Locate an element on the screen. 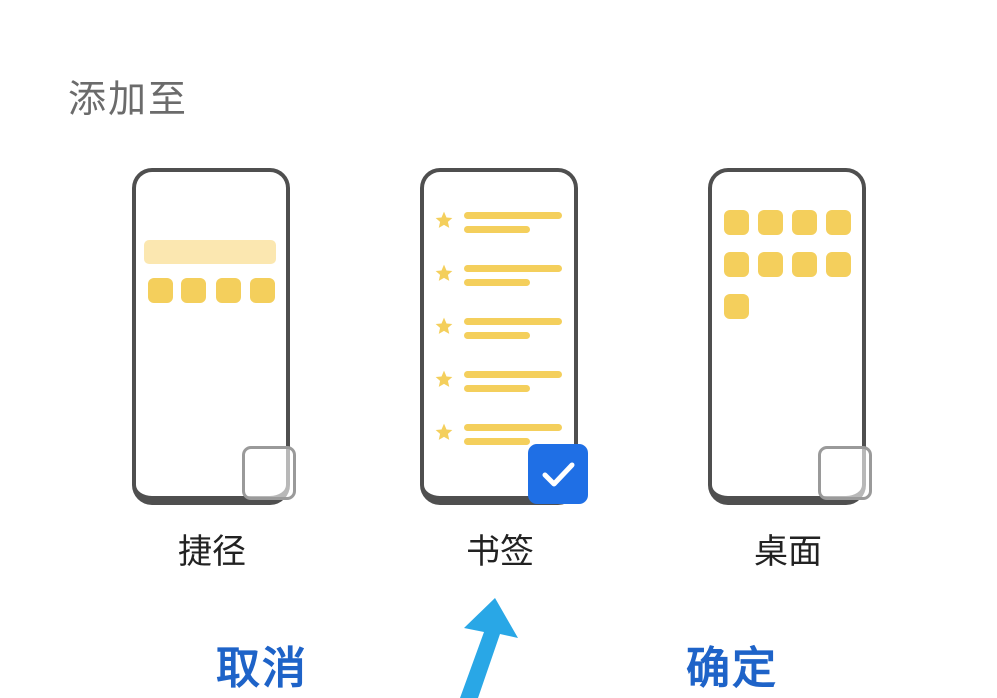 Image resolution: width=997 pixels, height=698 pixels. cancel-button: 取消 is located at coordinates (262, 664).